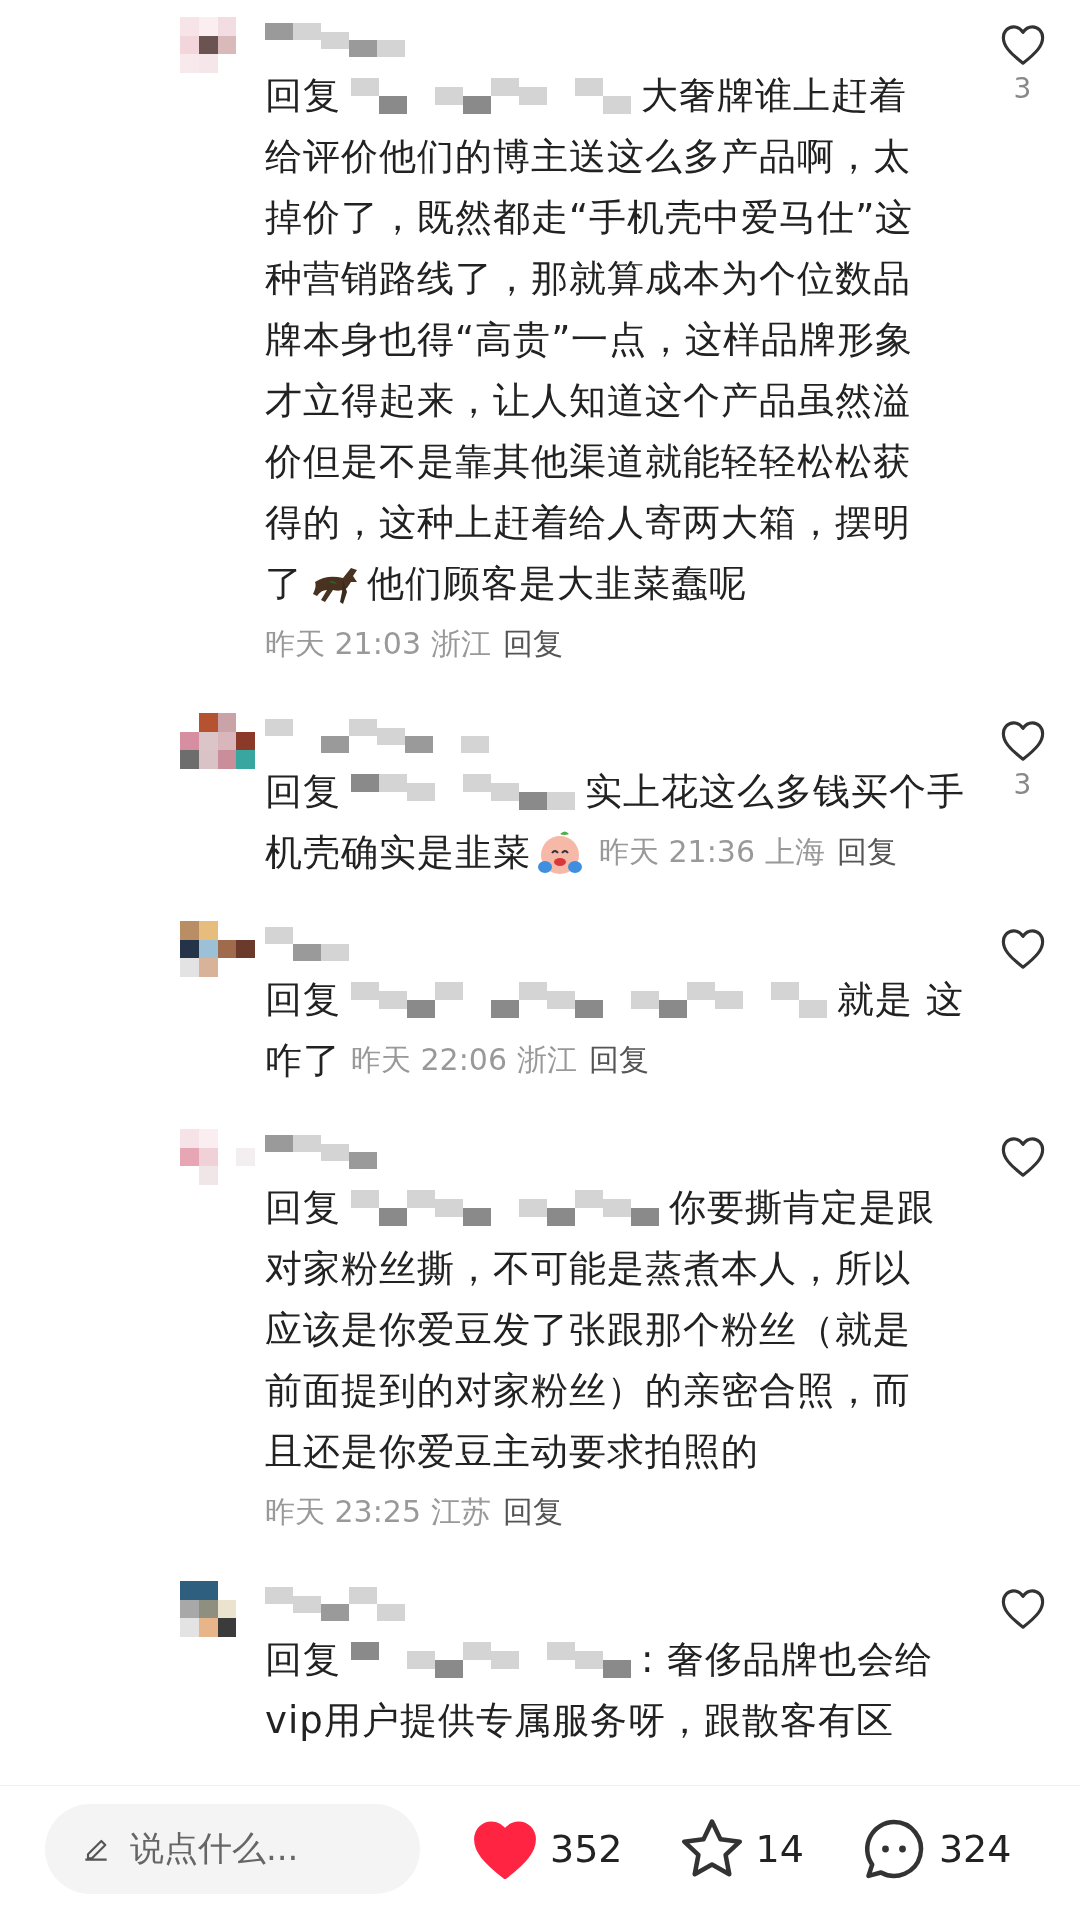  What do you see at coordinates (588, 278) in the screenshot?
I see `comment-text: 种营销路线了，那就算成本为个位数品` at bounding box center [588, 278].